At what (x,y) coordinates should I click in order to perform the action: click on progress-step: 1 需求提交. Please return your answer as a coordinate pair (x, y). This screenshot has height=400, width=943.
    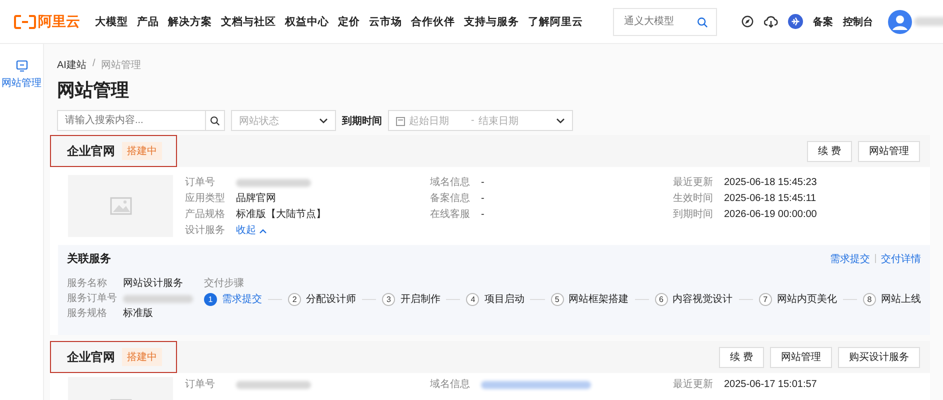
    Looking at the image, I should click on (233, 299).